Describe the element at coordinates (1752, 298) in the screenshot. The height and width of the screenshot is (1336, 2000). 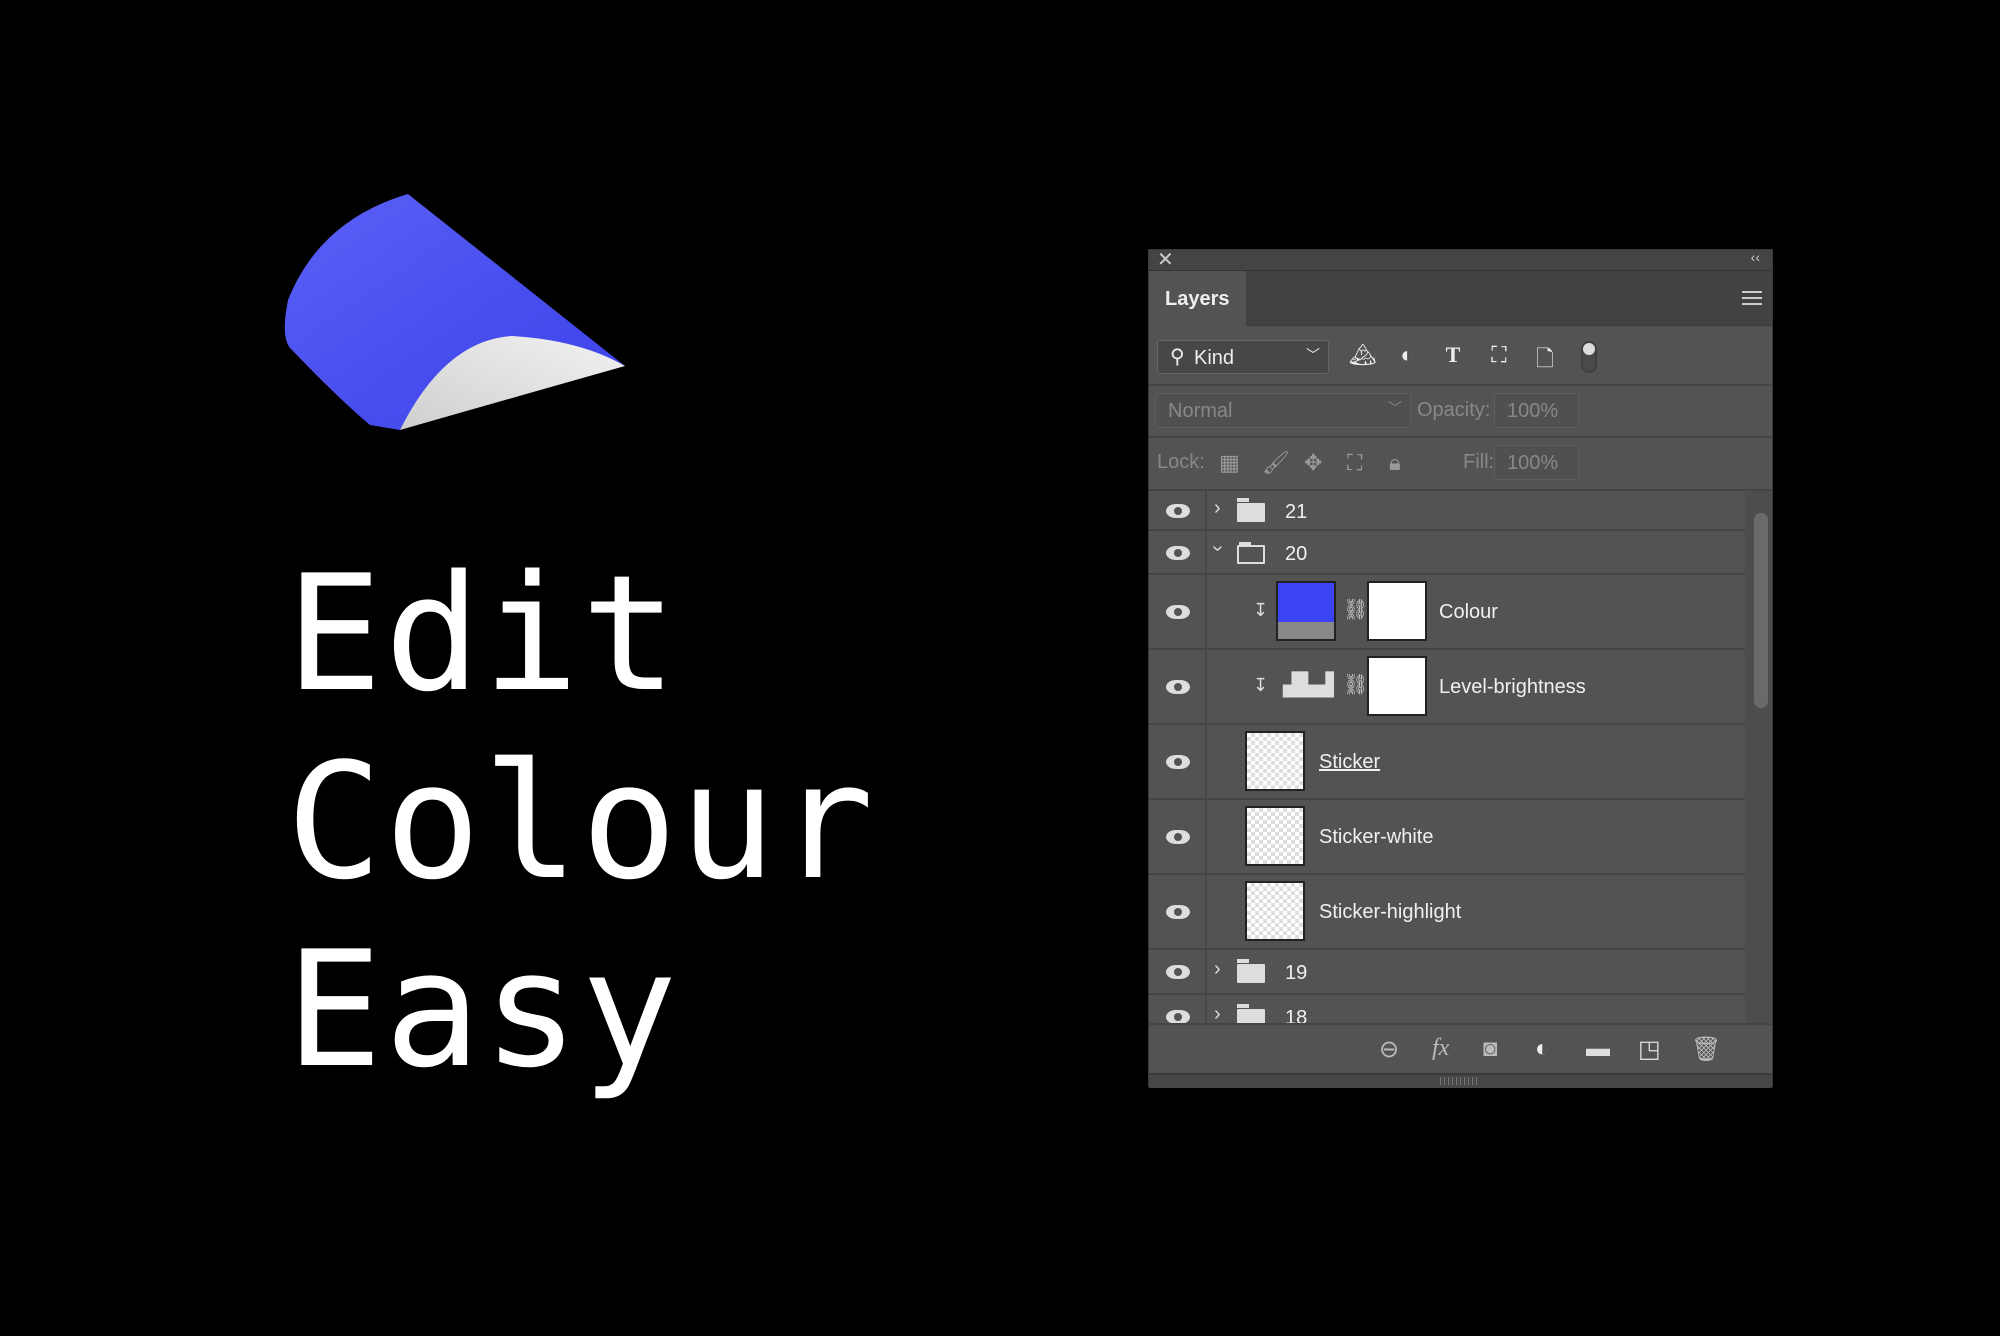
I see `panel-menu-icon` at that location.